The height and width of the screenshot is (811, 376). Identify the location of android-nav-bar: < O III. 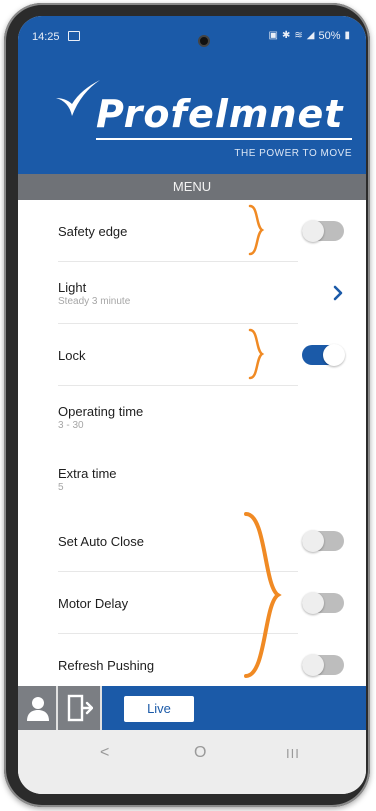
(192, 762).